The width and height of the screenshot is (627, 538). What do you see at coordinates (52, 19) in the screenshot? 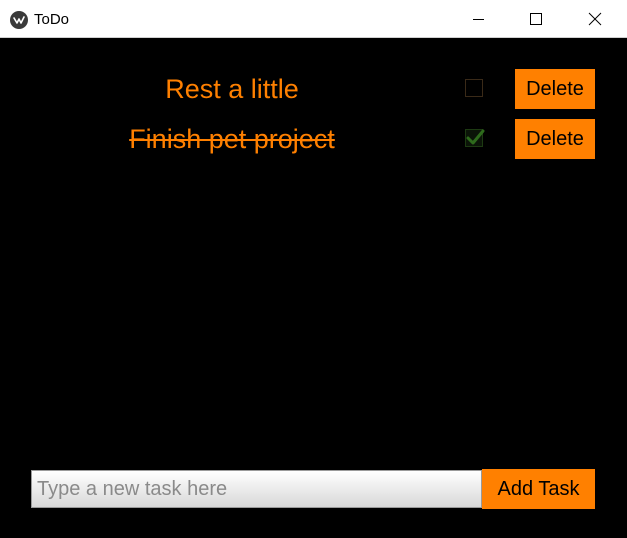
I see `window-title: ToDo` at bounding box center [52, 19].